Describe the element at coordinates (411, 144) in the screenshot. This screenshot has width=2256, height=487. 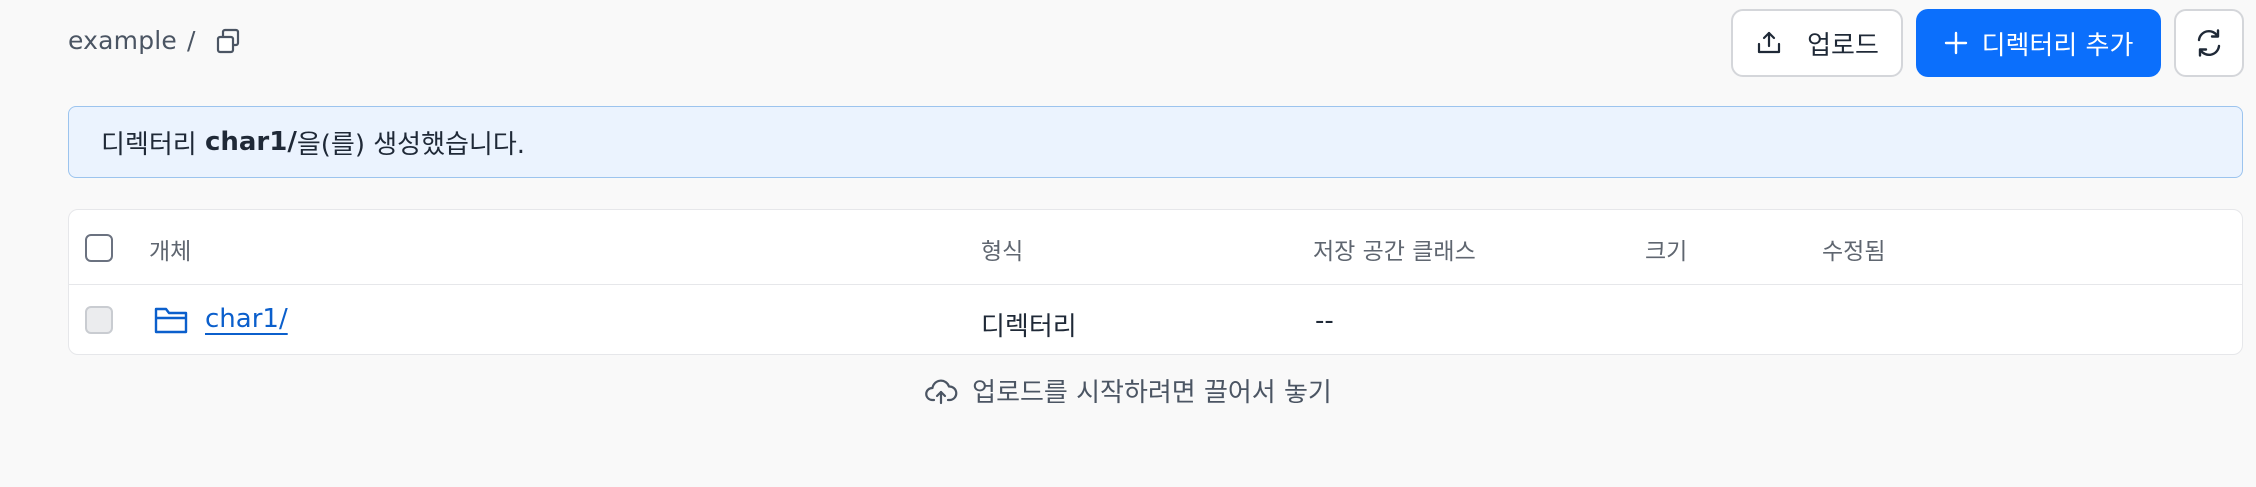
I see `alert-suffix: 을(를) 생성했습니다.` at that location.